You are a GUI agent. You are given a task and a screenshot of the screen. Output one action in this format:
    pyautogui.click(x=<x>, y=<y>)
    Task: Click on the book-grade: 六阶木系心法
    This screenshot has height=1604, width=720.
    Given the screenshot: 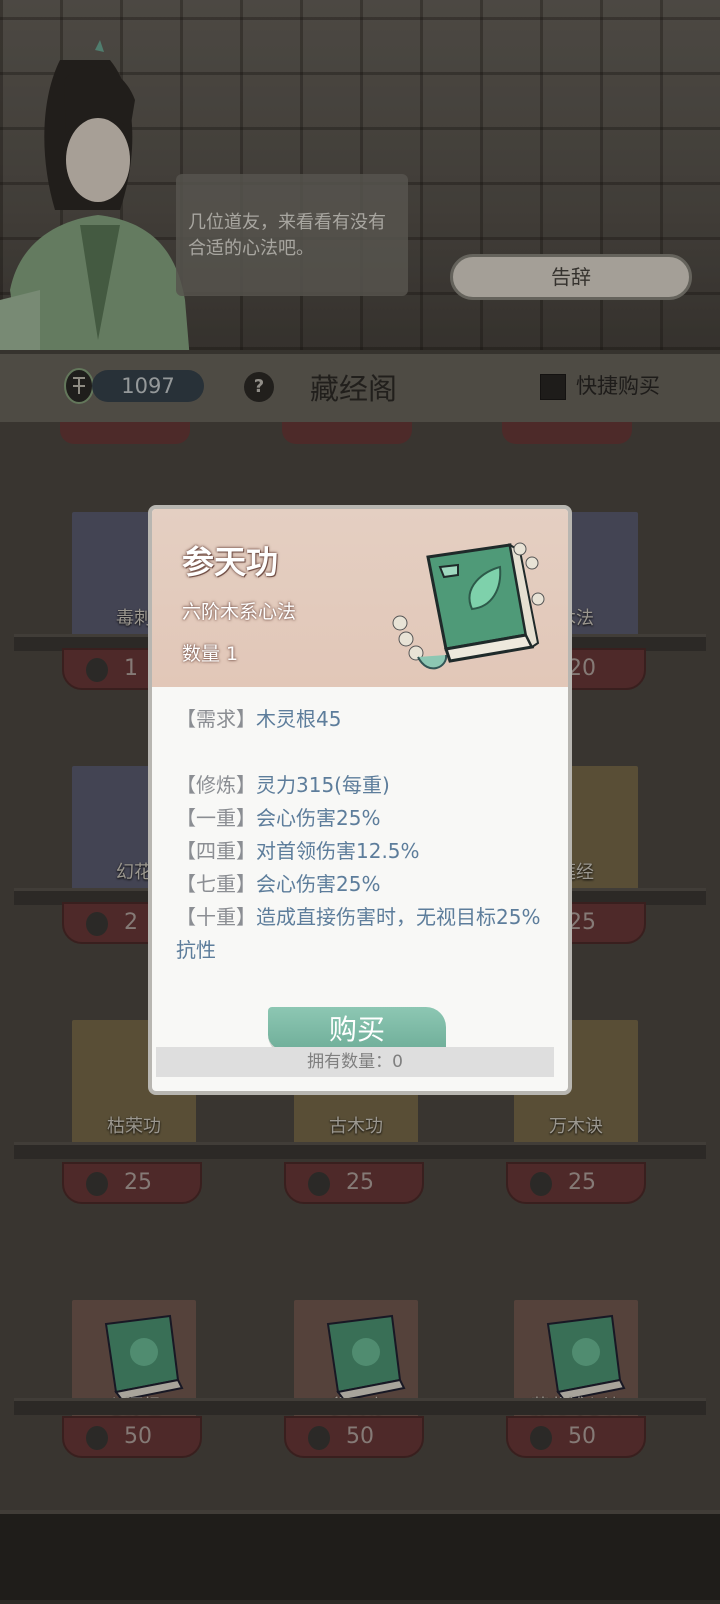 What is the action you would take?
    pyautogui.click(x=239, y=612)
    